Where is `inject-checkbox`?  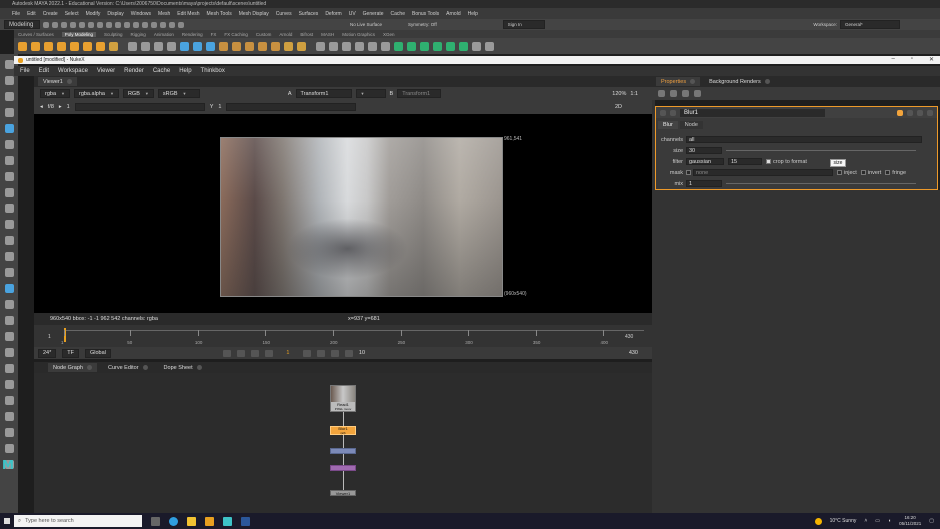 inject-checkbox is located at coordinates (839, 172).